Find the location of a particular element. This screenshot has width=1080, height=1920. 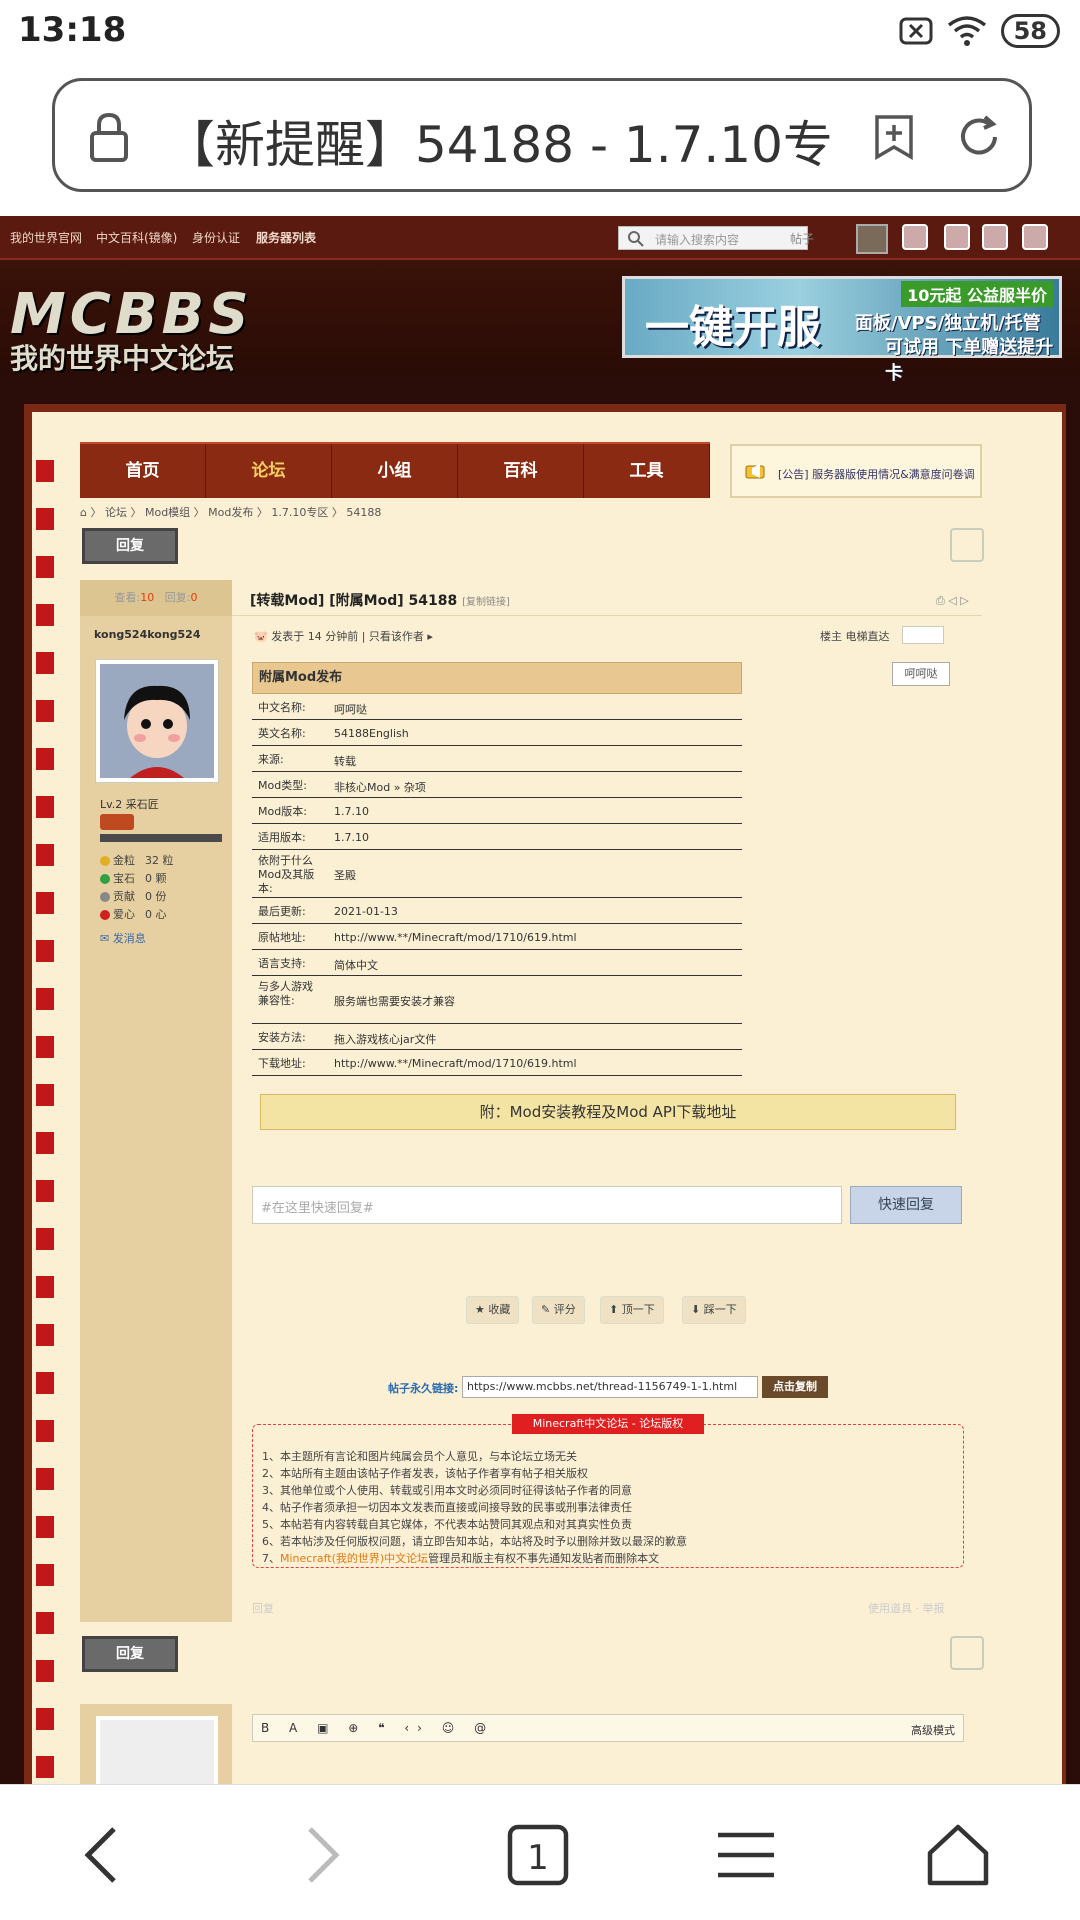

quick-reply-placeholder: #在这里快速回复# is located at coordinates (317, 1208).